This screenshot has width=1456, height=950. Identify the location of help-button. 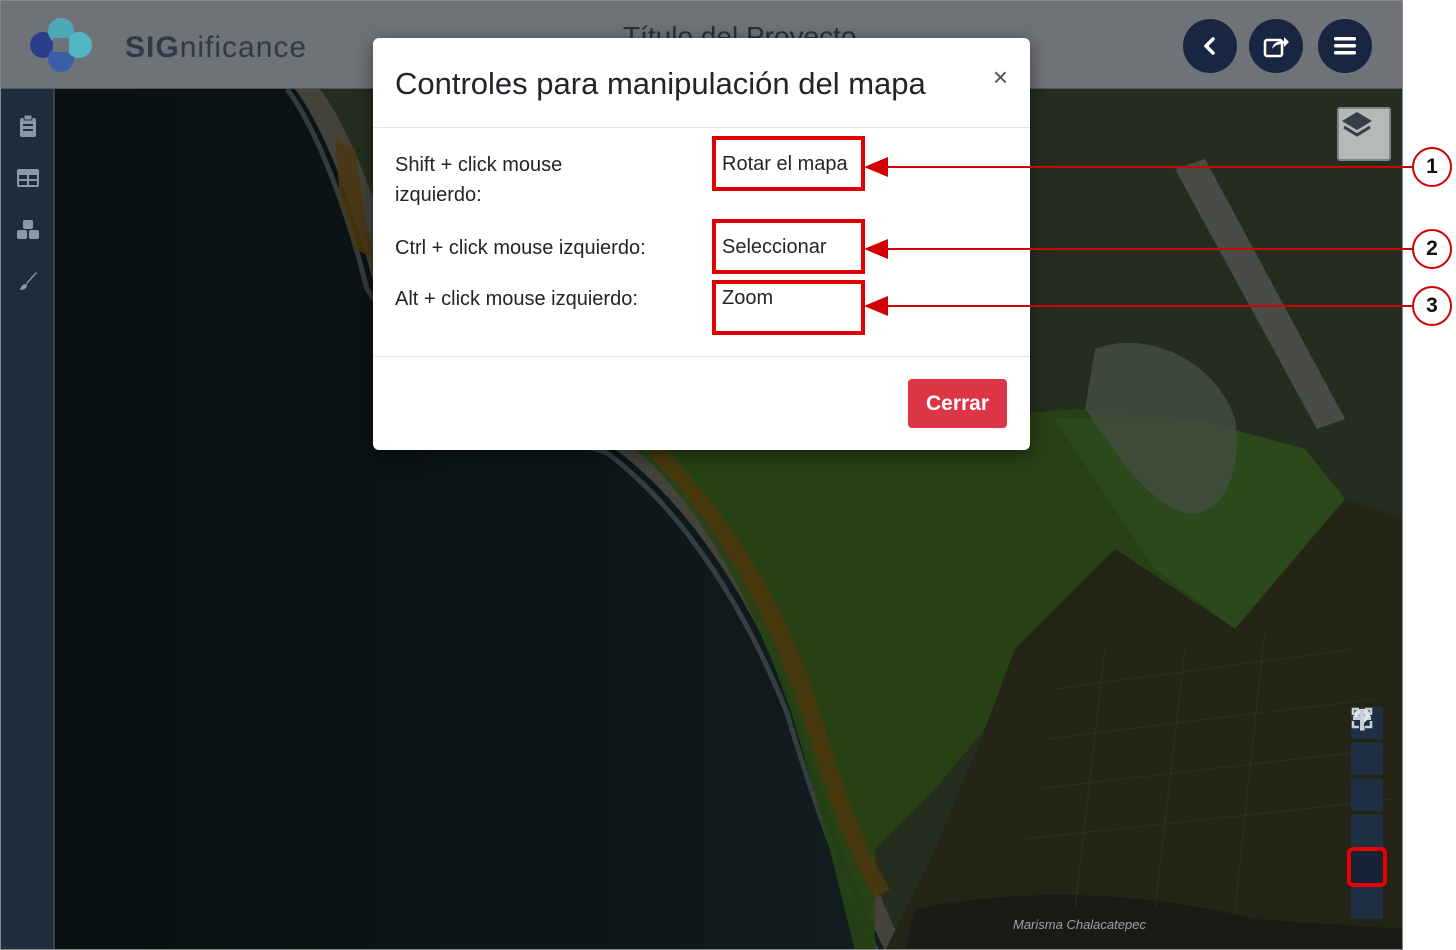
(1367, 797).